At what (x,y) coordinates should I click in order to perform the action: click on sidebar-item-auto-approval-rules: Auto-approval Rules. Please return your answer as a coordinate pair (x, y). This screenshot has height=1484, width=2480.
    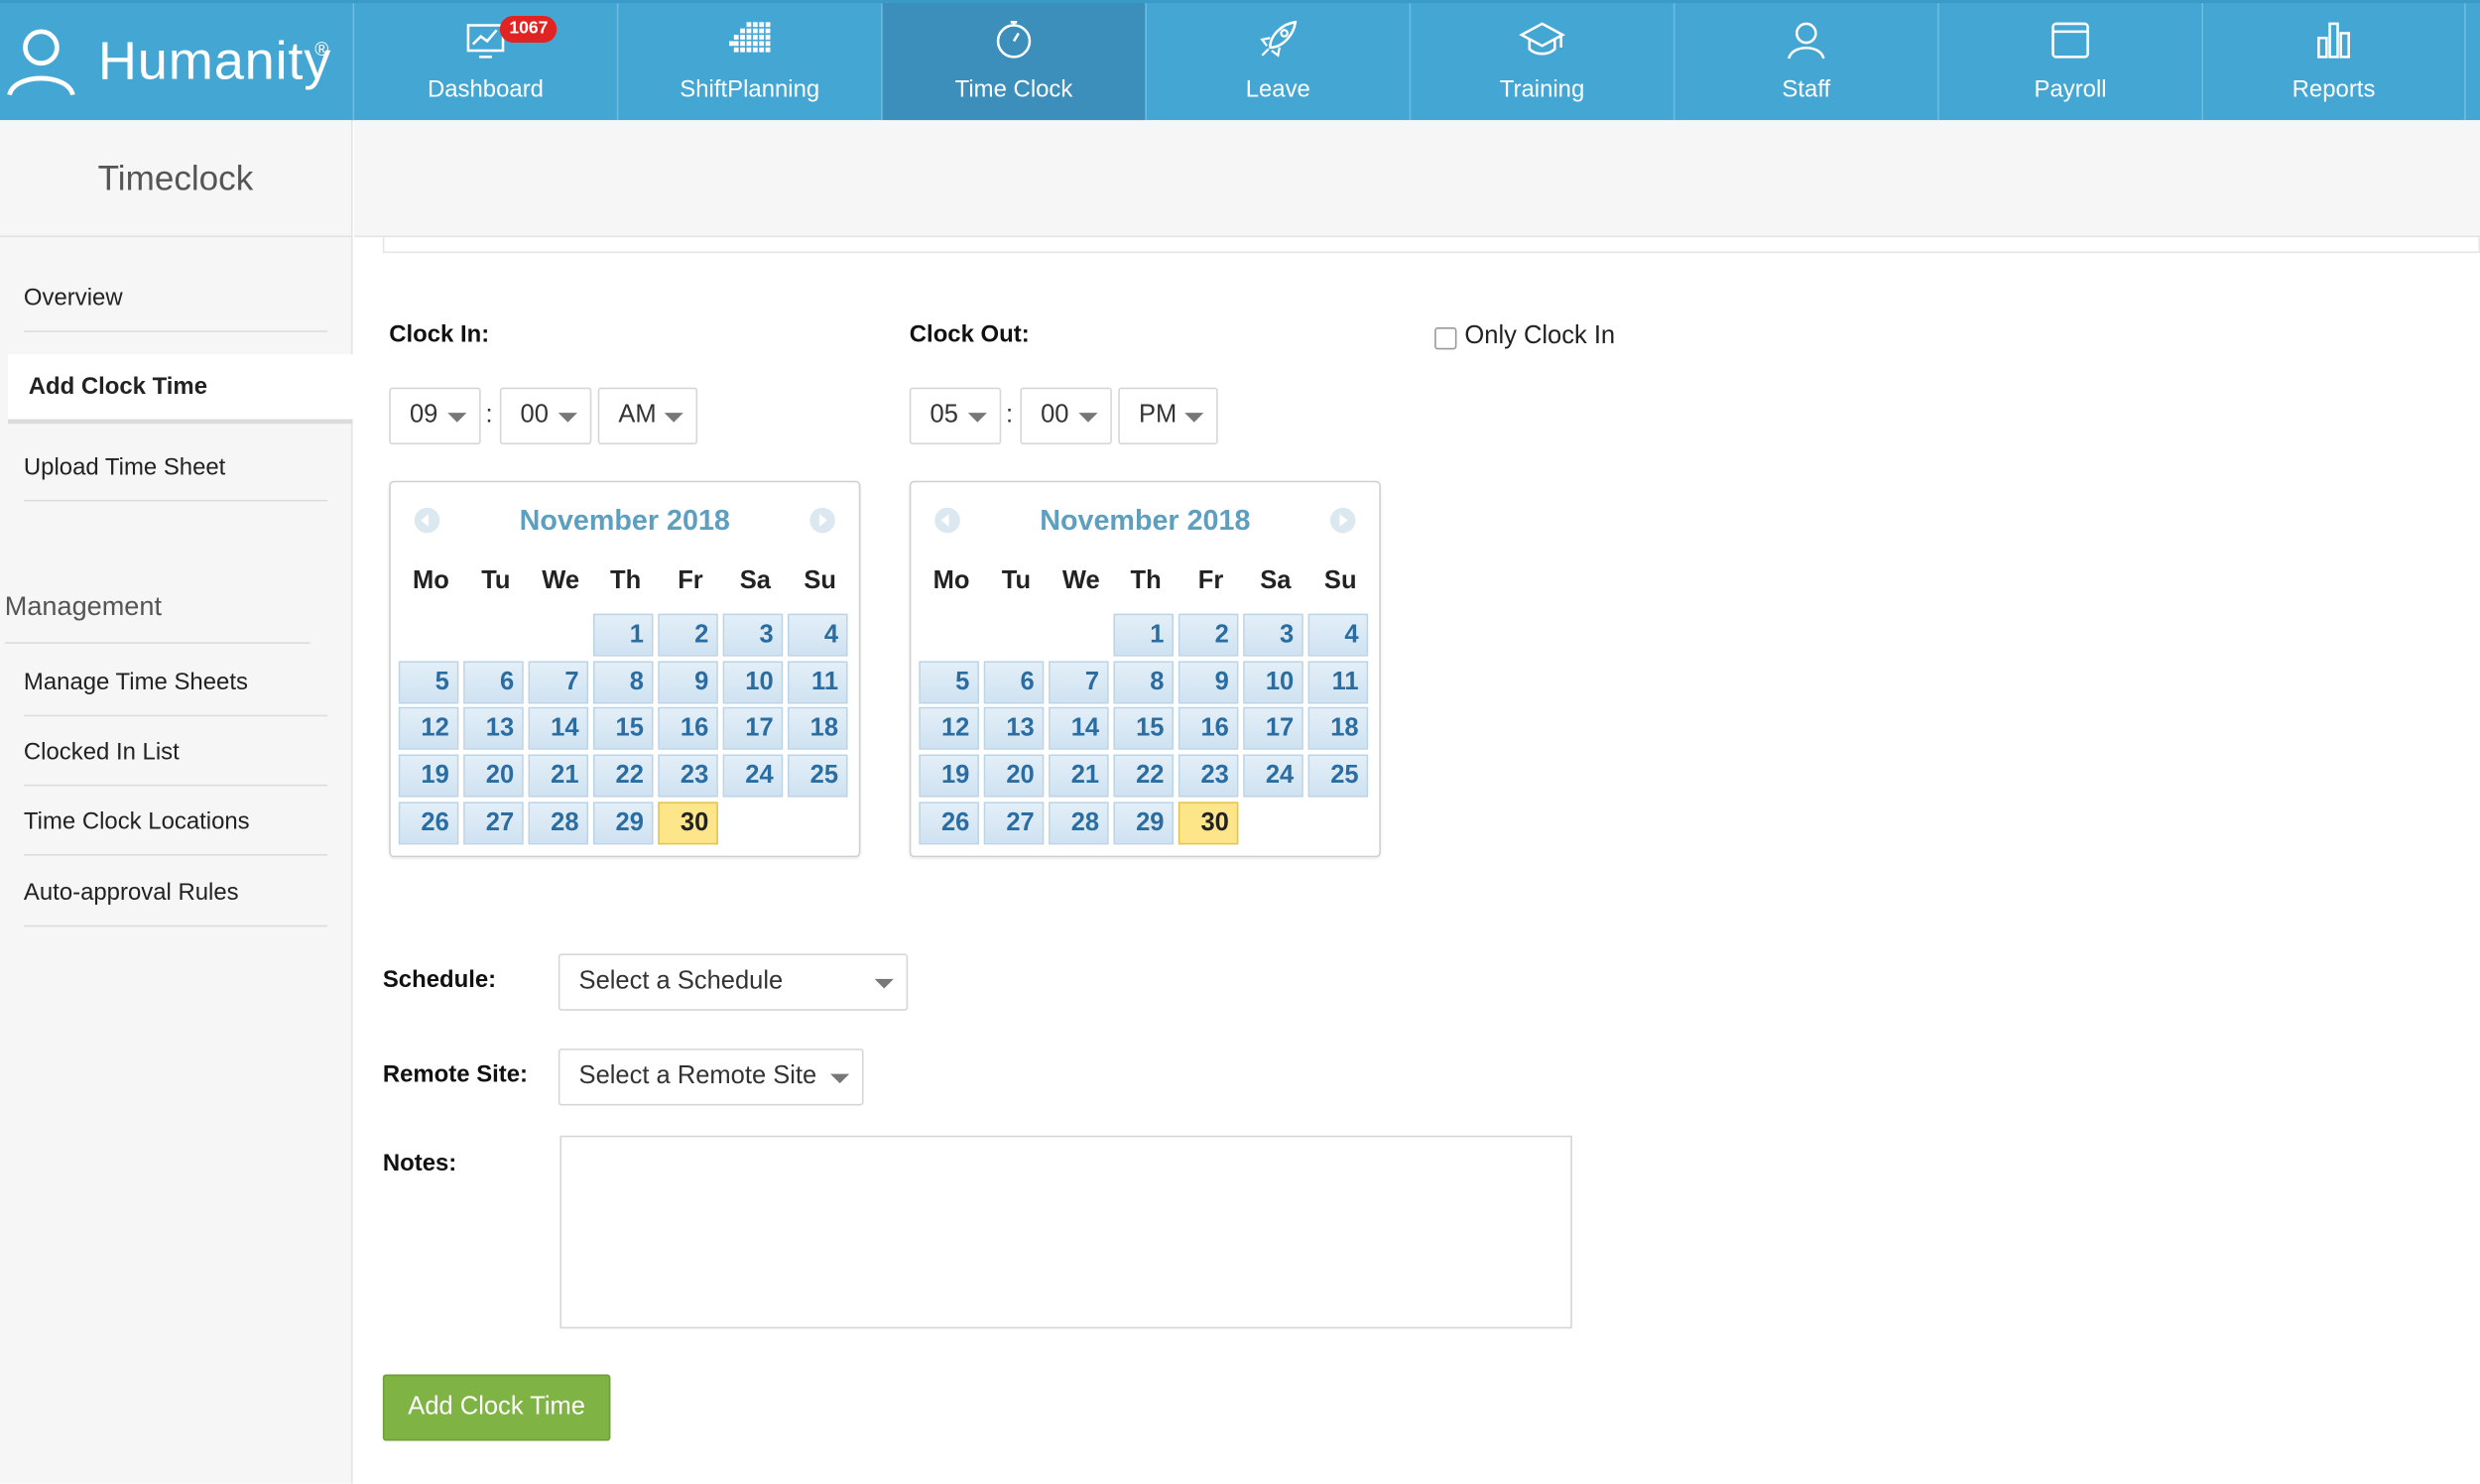
    Looking at the image, I should click on (175, 903).